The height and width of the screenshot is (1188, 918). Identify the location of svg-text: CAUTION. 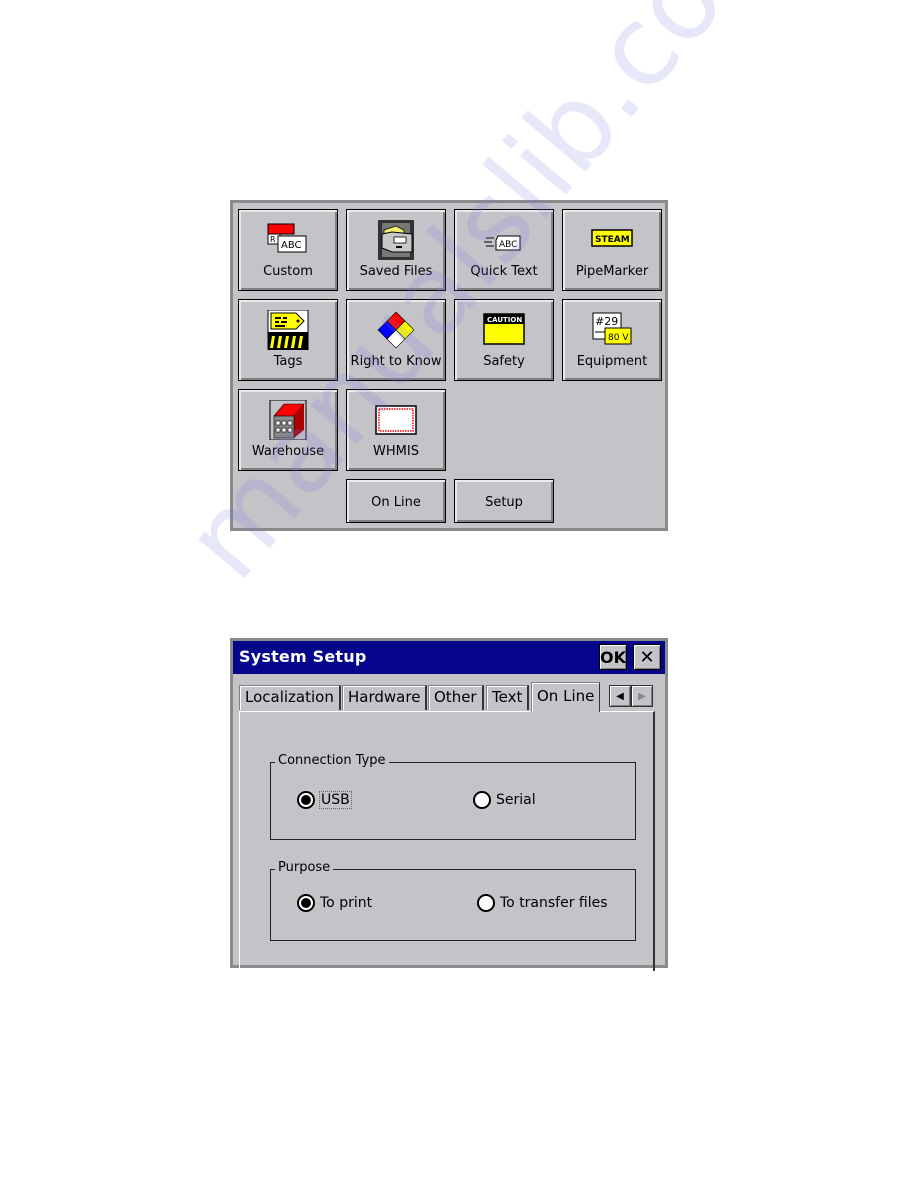
(504, 320).